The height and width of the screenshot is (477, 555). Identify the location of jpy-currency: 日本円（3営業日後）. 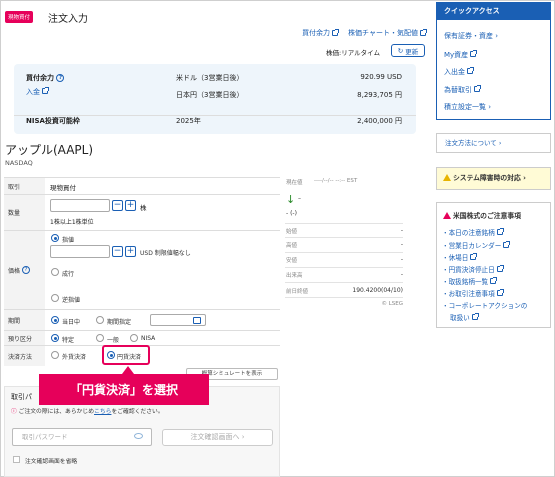
(210, 95).